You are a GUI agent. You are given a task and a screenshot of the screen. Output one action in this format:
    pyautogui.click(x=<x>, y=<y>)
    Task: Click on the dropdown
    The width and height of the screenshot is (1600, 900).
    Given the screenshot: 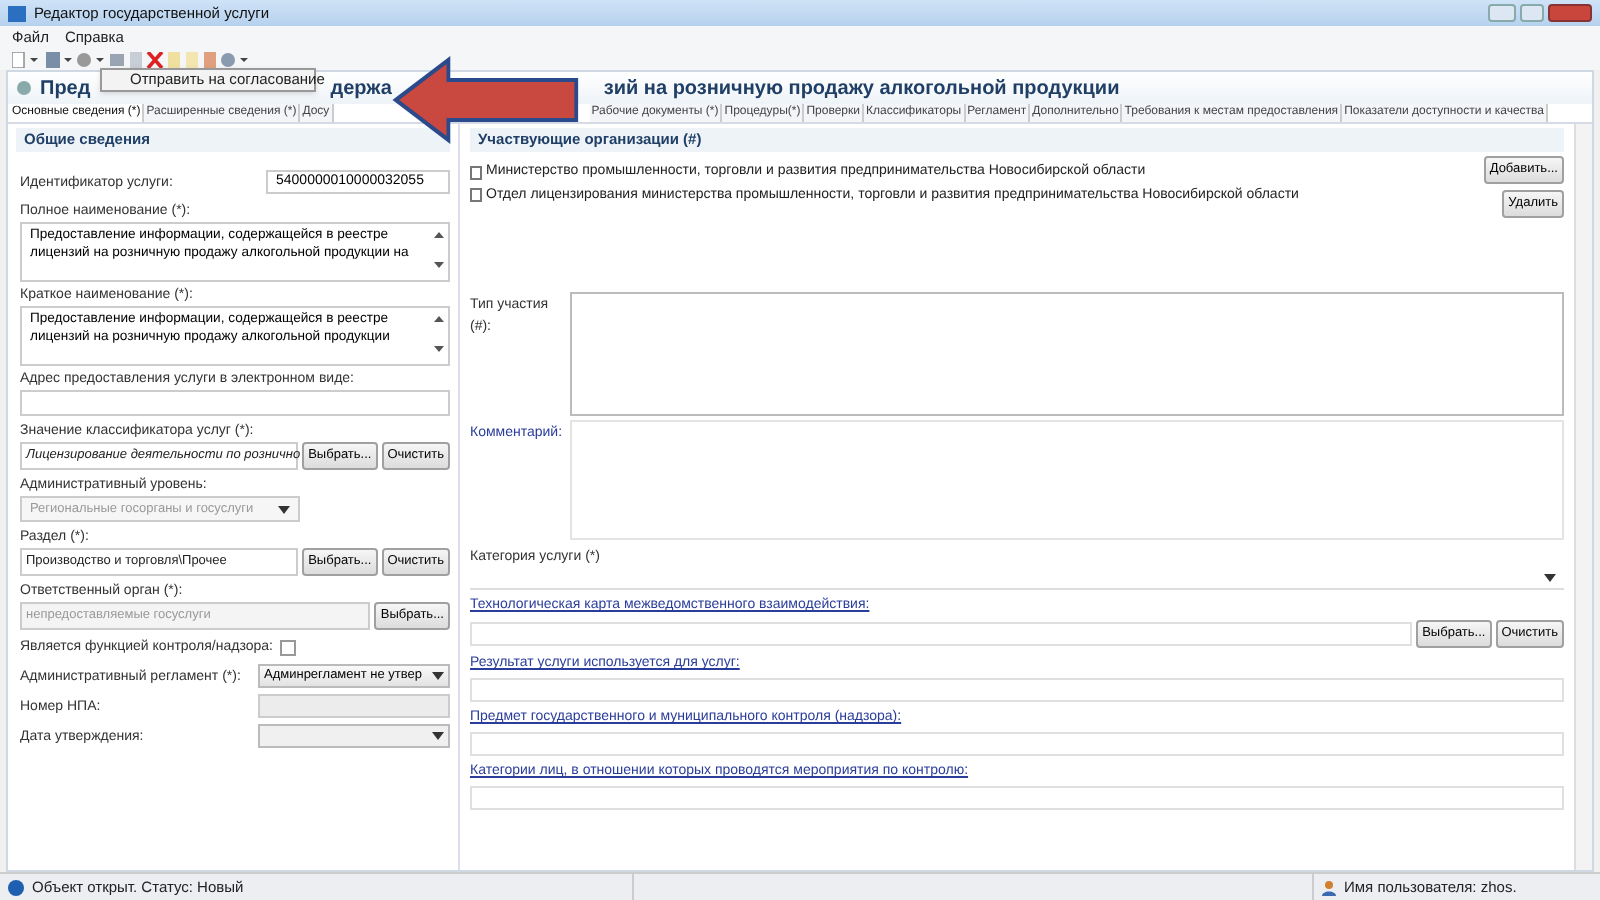 What is the action you would take?
    pyautogui.click(x=1017, y=579)
    